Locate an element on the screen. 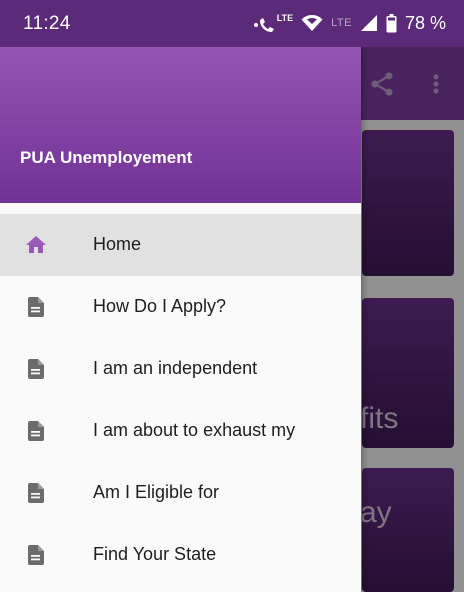 The width and height of the screenshot is (464, 592). menu-item-independent: I am an independent is located at coordinates (180, 369).